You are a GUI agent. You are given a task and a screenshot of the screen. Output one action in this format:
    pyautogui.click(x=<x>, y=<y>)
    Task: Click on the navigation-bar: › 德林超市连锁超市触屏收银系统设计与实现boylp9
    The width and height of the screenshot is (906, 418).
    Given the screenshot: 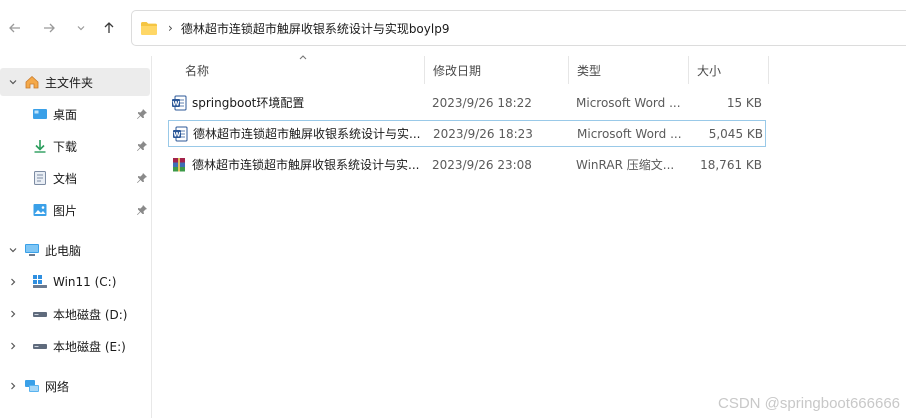 What is the action you would take?
    pyautogui.click(x=453, y=28)
    